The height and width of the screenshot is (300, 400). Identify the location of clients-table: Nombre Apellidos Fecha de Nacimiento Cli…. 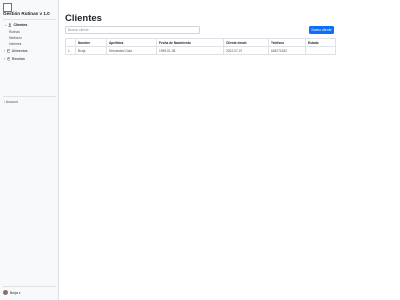
(200, 46).